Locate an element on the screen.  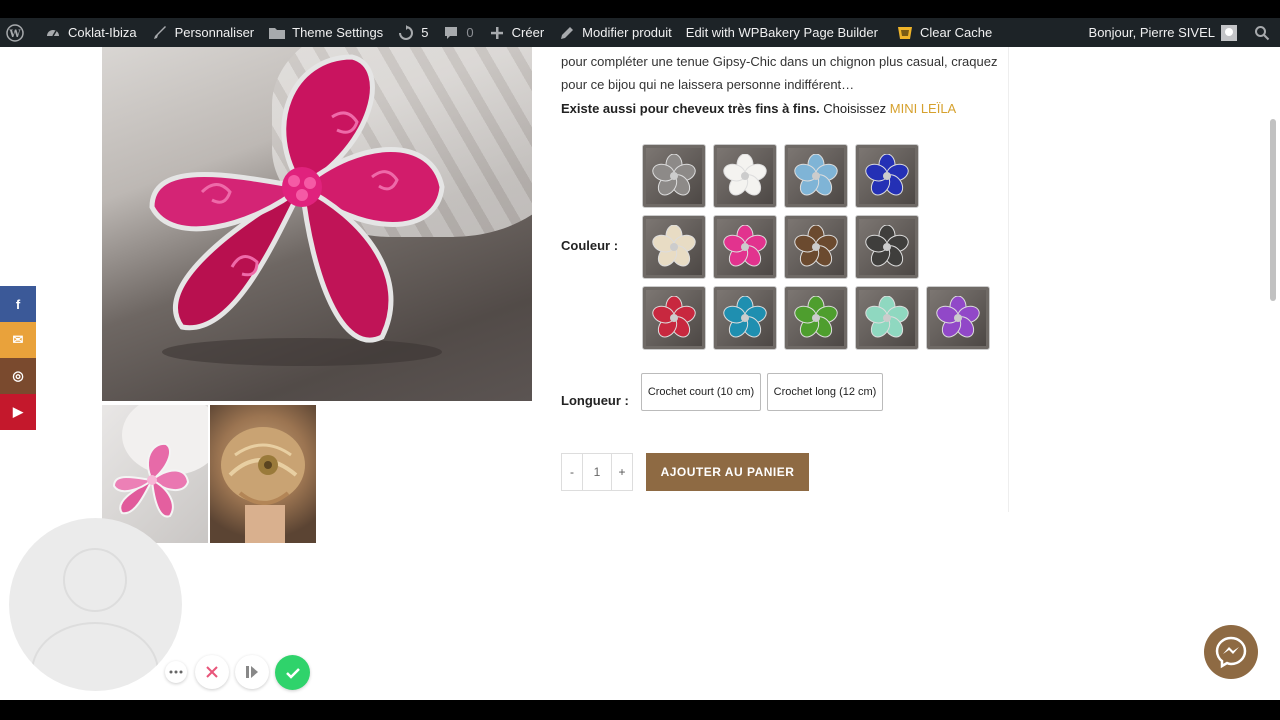
edit-product-label: Modifier produit is located at coordinates (627, 32).